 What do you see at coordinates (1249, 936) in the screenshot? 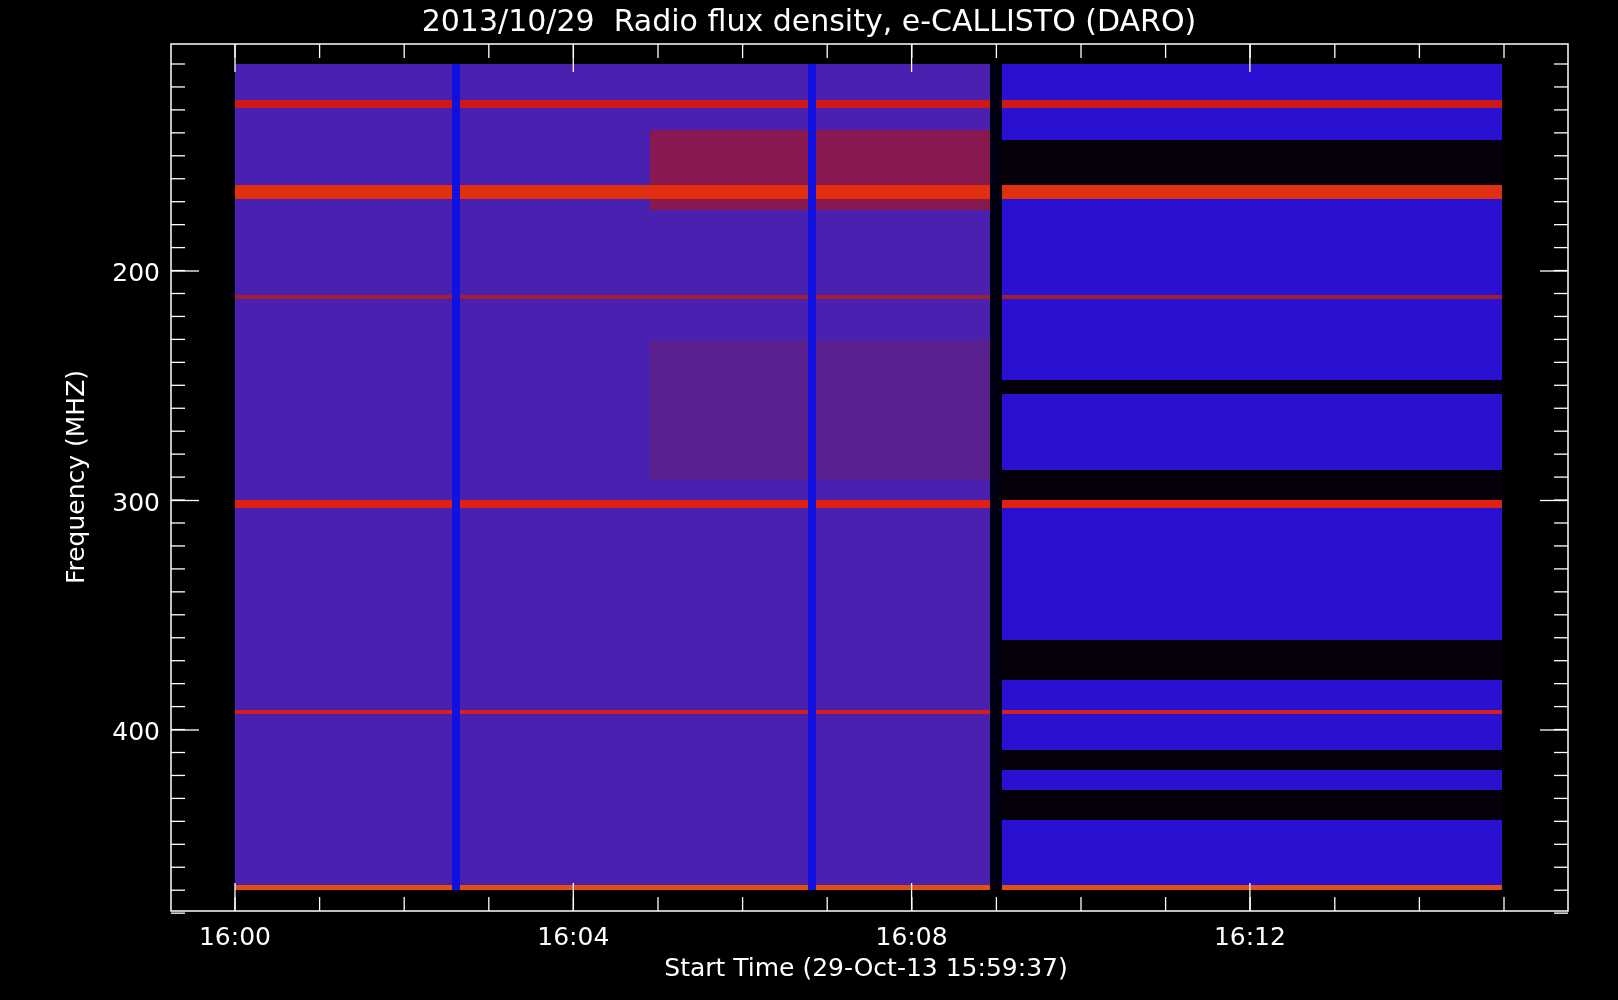
I see `axis-tick-label: 16:12` at bounding box center [1249, 936].